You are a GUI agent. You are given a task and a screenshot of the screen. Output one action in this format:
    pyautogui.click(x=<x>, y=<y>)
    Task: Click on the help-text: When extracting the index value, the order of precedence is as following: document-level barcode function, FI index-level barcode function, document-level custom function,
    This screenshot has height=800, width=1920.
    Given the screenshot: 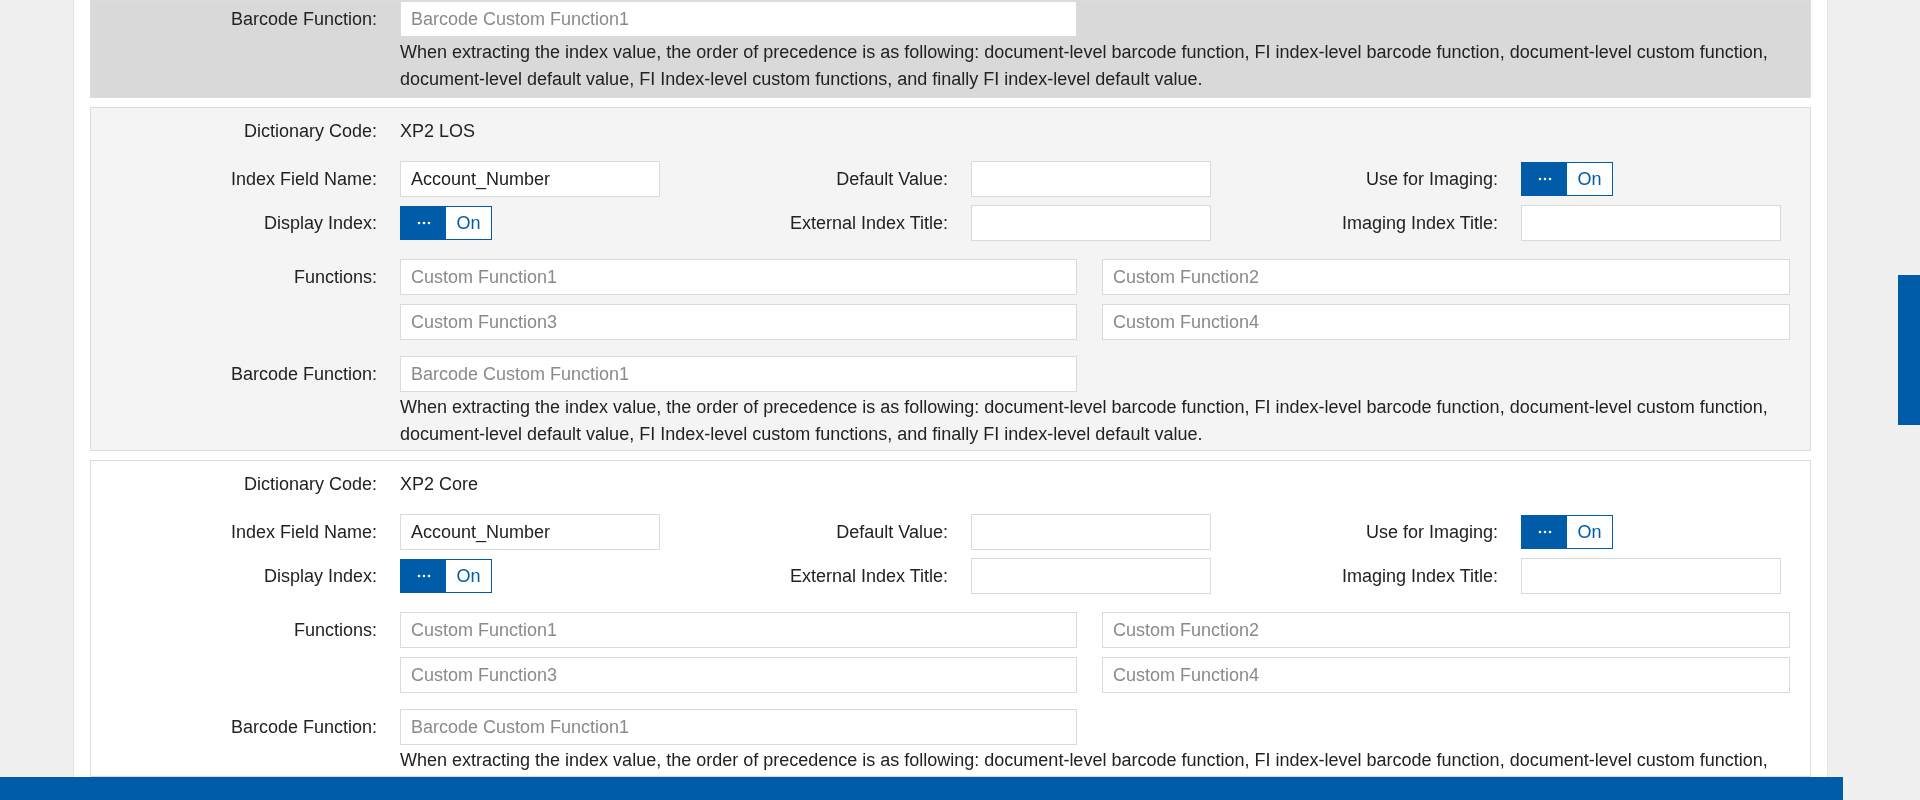 What is the action you would take?
    pyautogui.click(x=1084, y=760)
    